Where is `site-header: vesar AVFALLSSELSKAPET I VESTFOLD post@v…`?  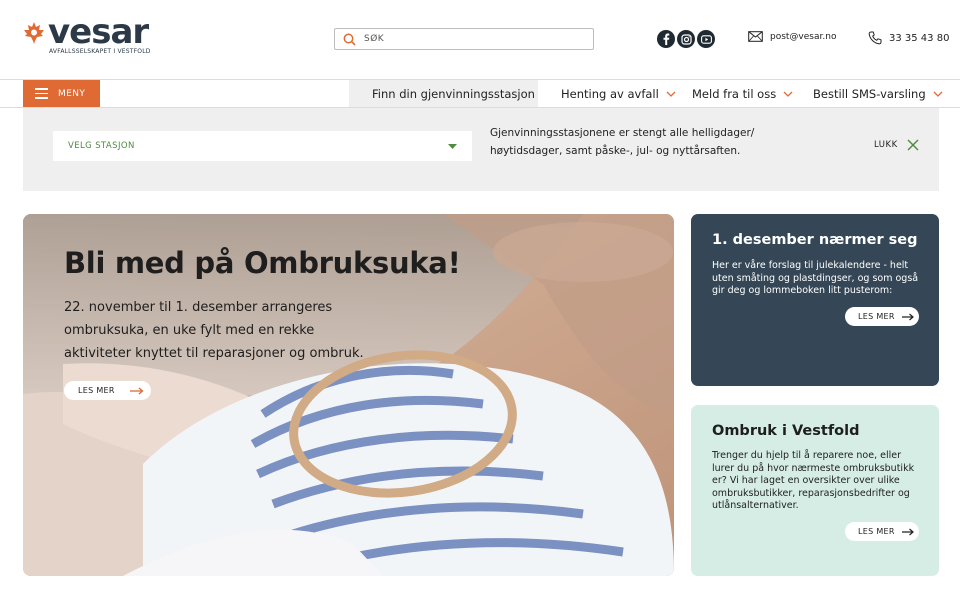
site-header: vesar AVFALLSSELSKAPET I VESTFOLD post@v… is located at coordinates (480, 40).